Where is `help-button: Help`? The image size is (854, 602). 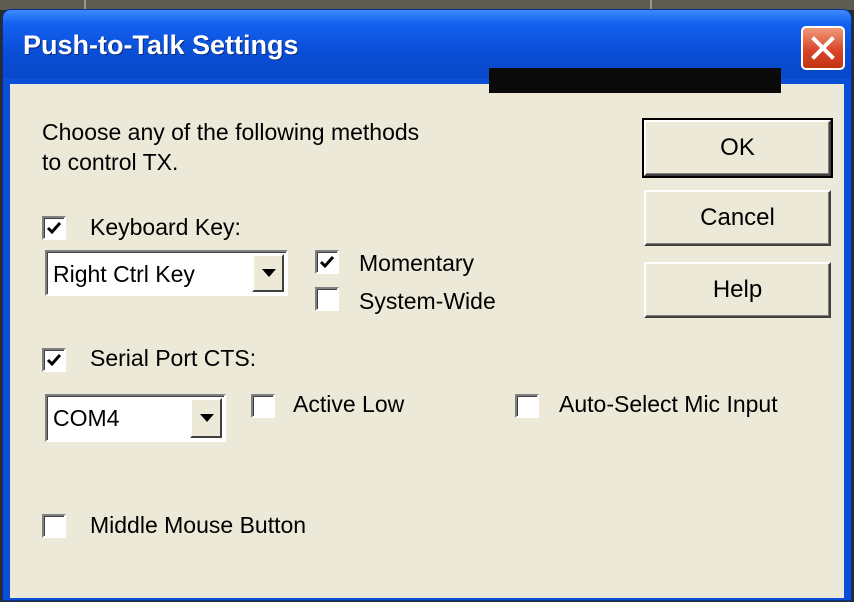
help-button: Help is located at coordinates (737, 290).